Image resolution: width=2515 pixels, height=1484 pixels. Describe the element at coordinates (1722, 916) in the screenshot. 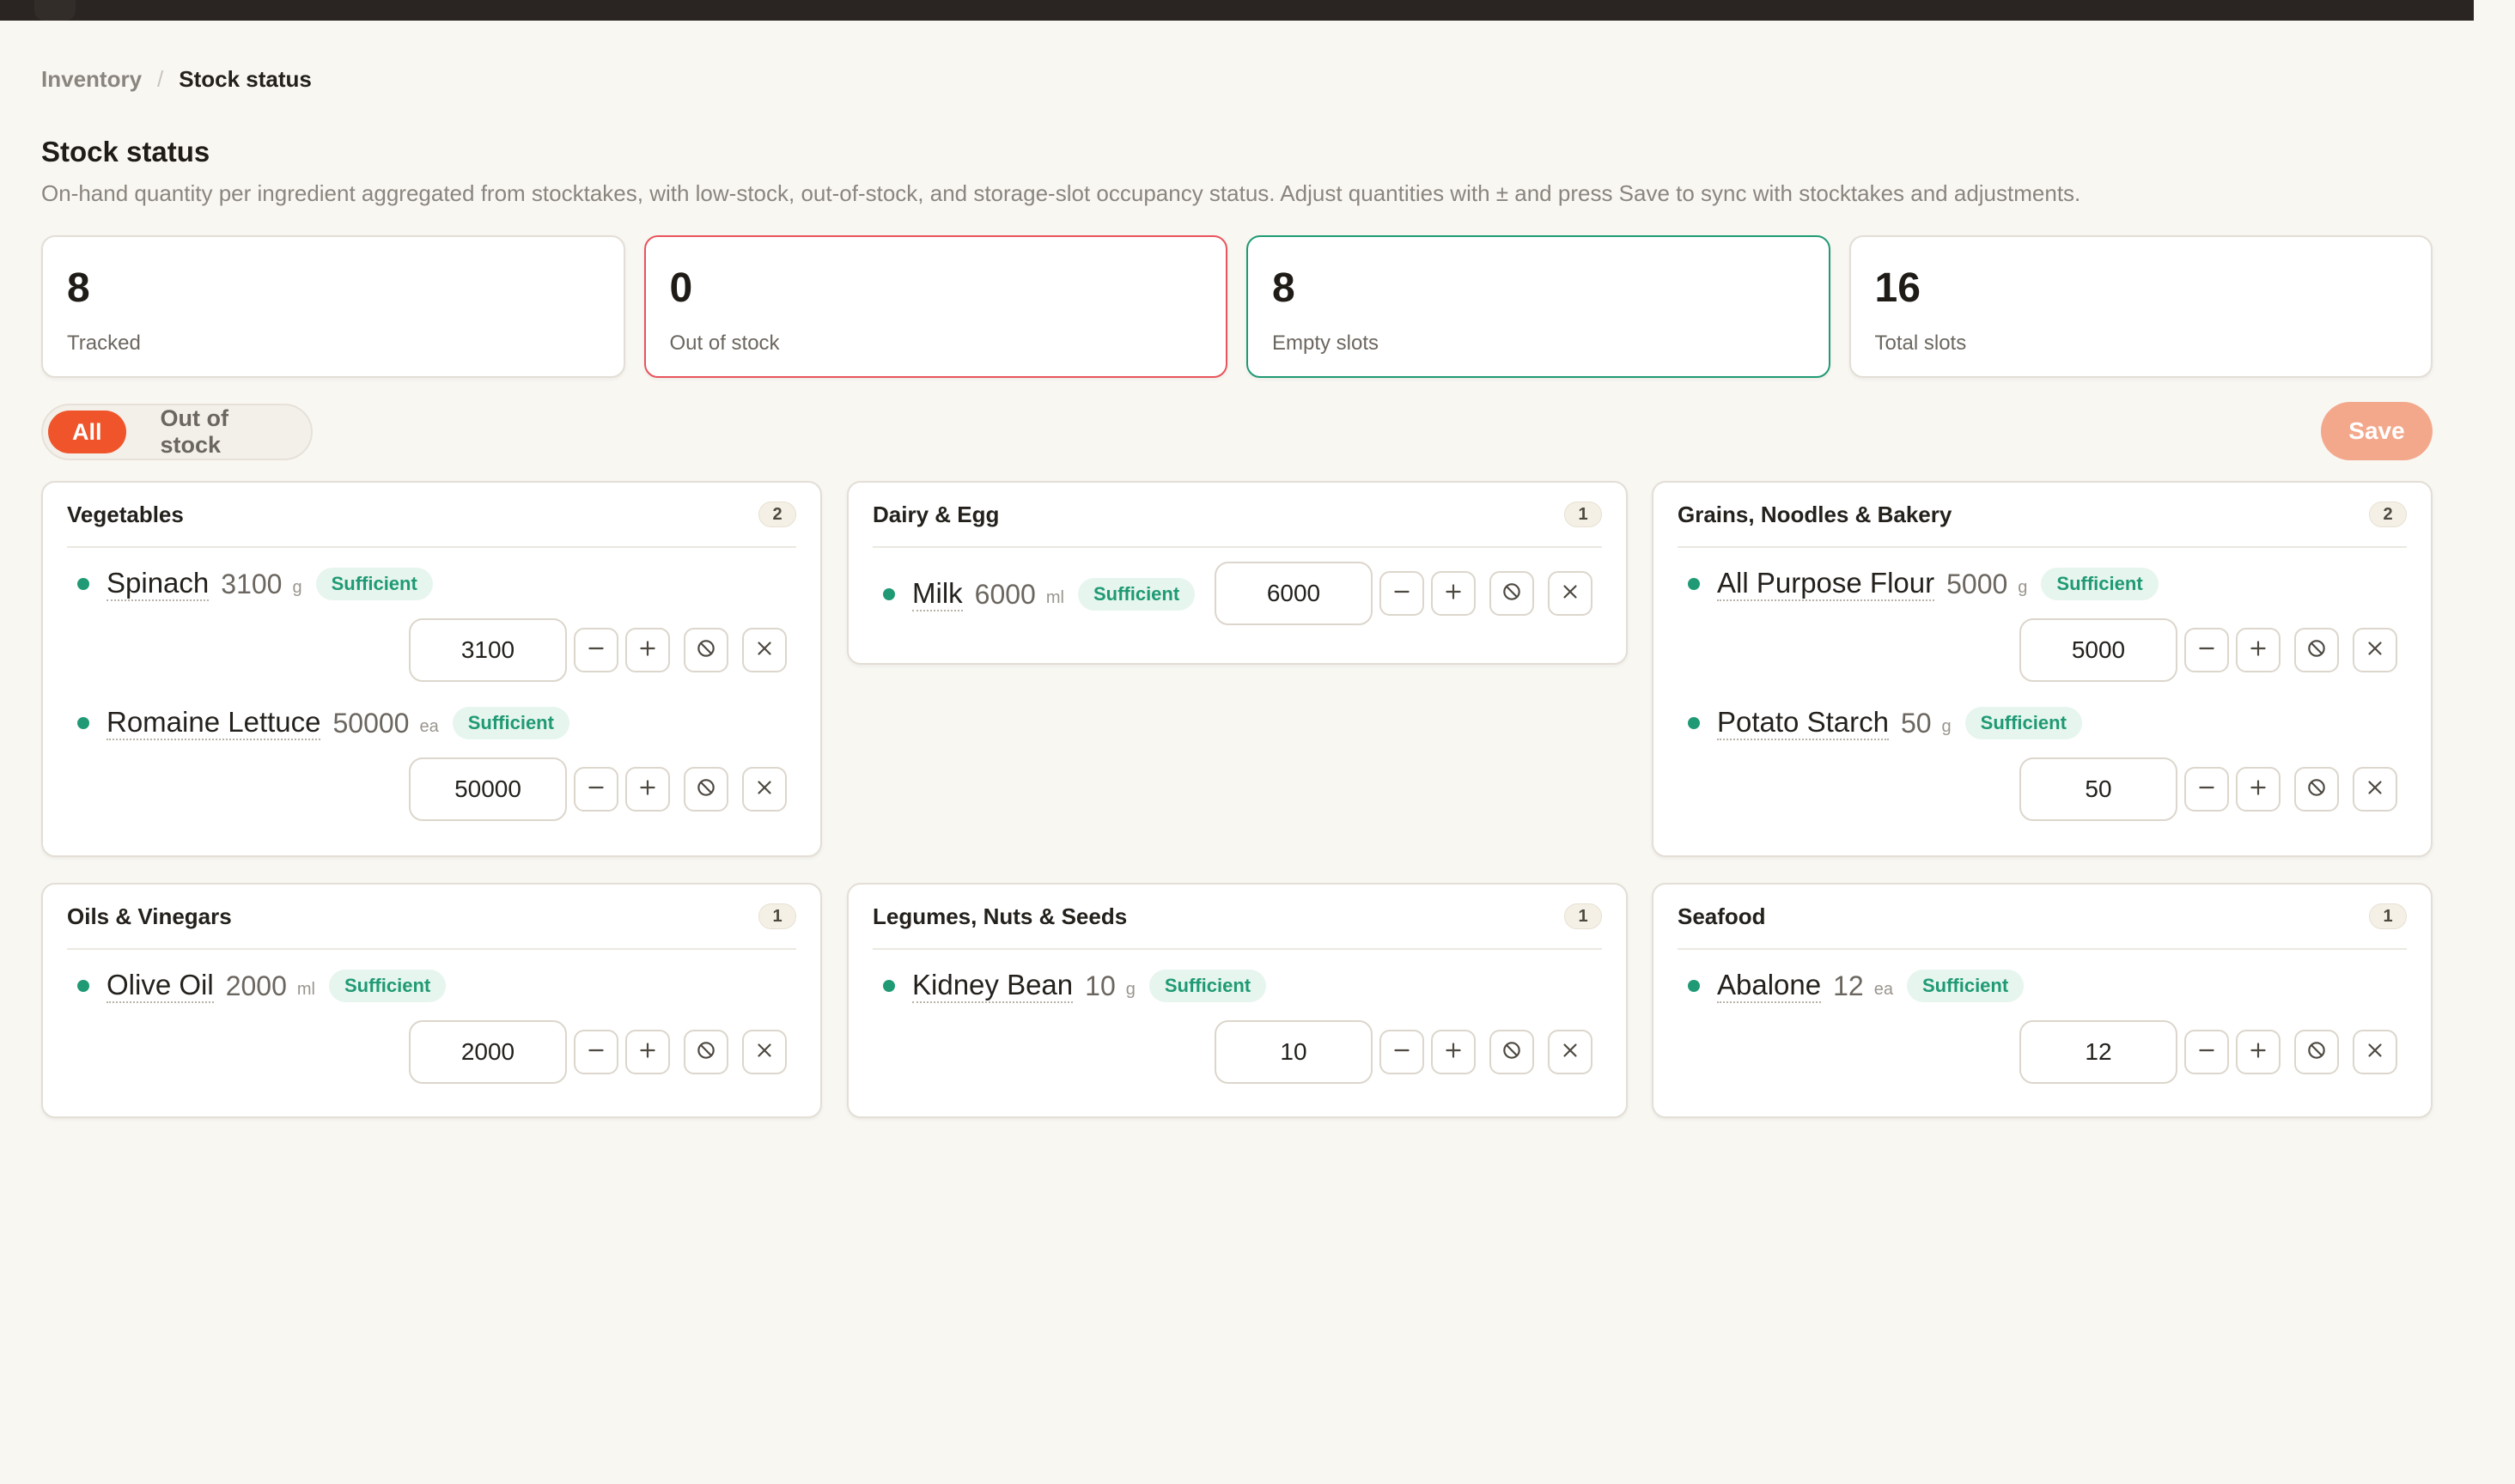

I see `category-title: Seafood` at that location.